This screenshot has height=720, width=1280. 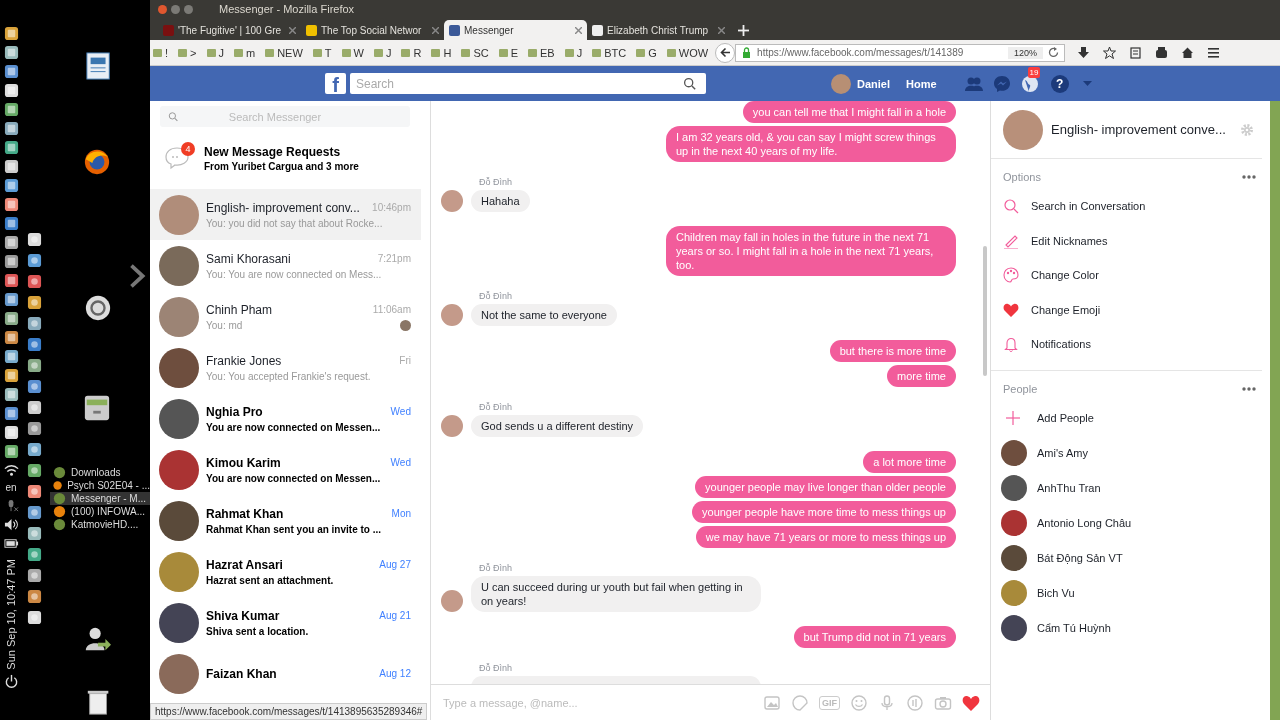 I want to click on conversation-item: Chinh Pham 11:06am You: md, so click(x=285, y=316).